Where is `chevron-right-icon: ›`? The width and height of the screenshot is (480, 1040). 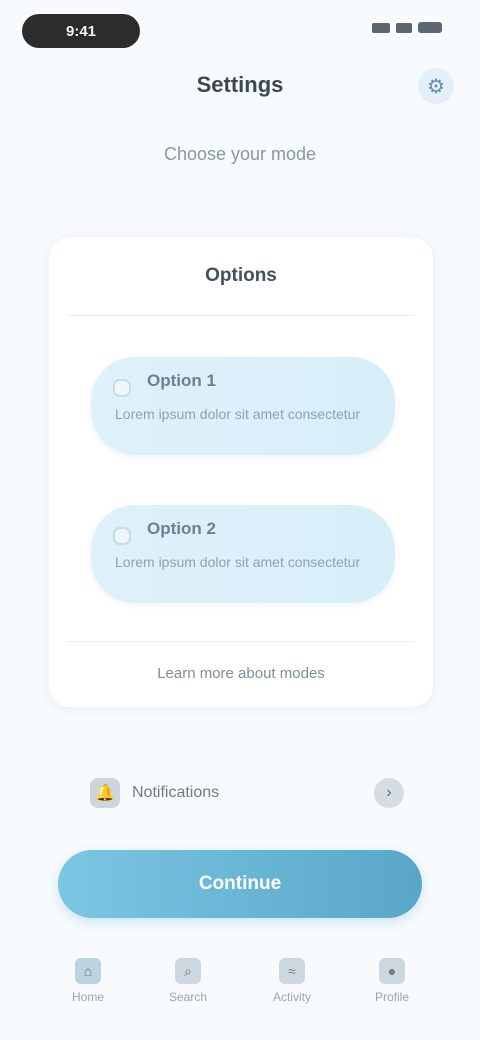 chevron-right-icon: › is located at coordinates (389, 793).